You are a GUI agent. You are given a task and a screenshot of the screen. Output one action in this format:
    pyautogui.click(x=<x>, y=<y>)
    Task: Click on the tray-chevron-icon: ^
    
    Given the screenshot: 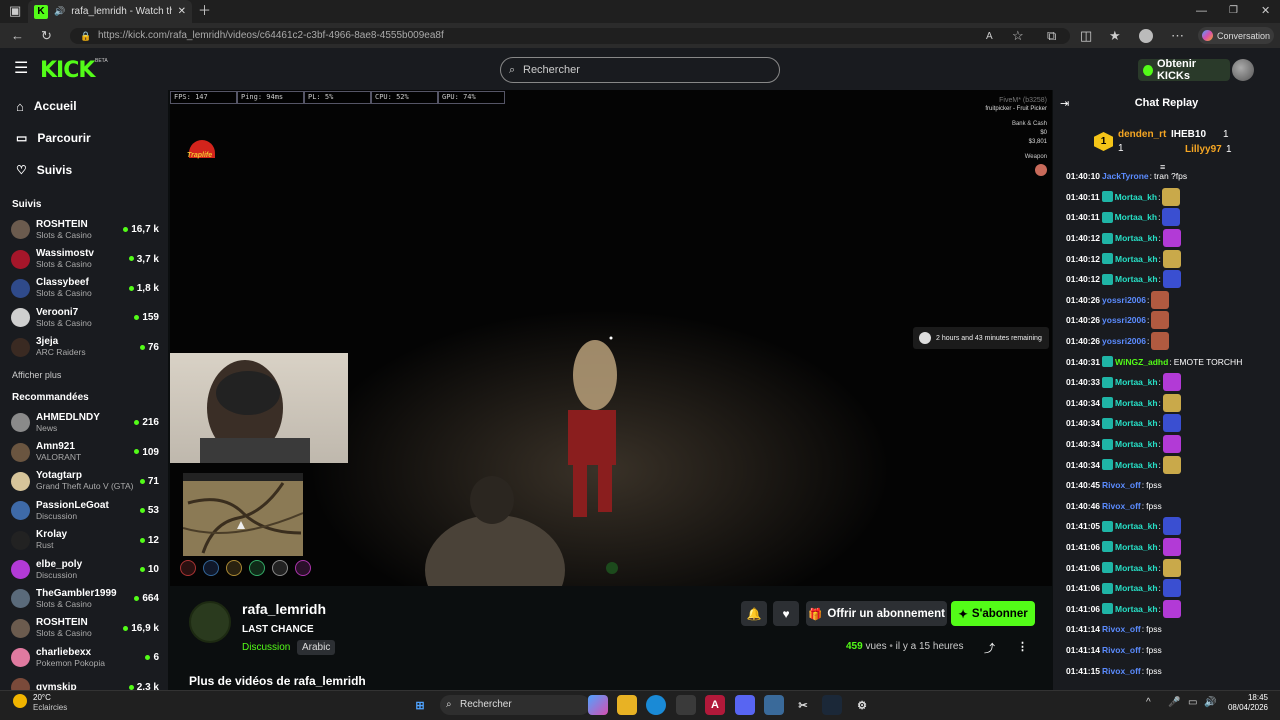 What is the action you would take?
    pyautogui.click(x=1148, y=702)
    